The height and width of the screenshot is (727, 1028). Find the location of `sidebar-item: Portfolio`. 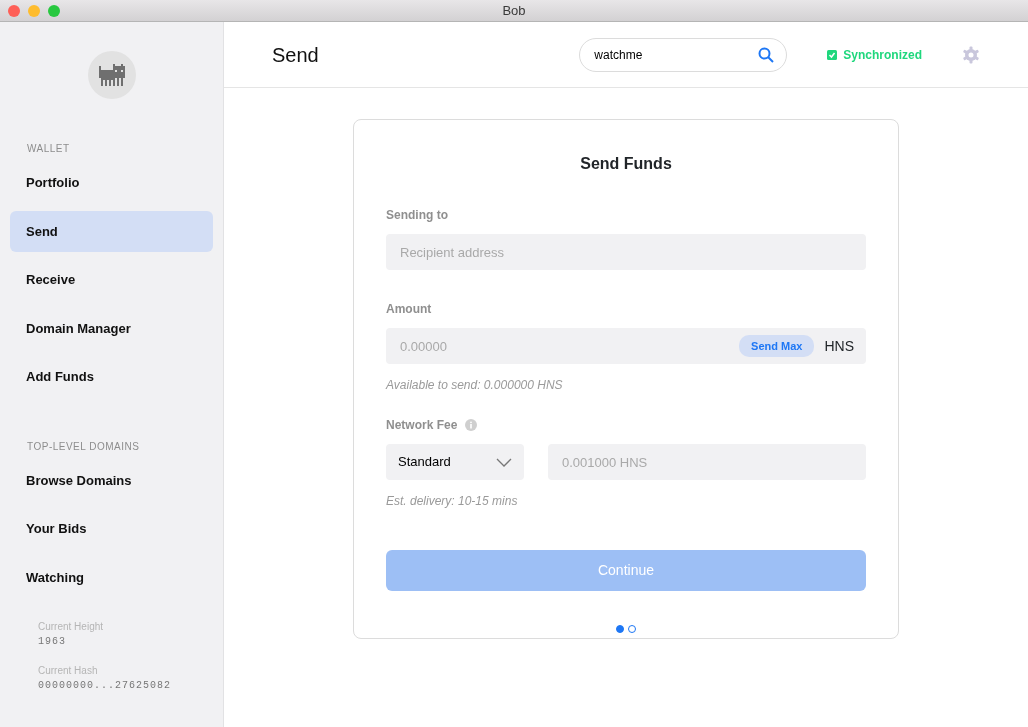

sidebar-item: Portfolio is located at coordinates (111, 183).